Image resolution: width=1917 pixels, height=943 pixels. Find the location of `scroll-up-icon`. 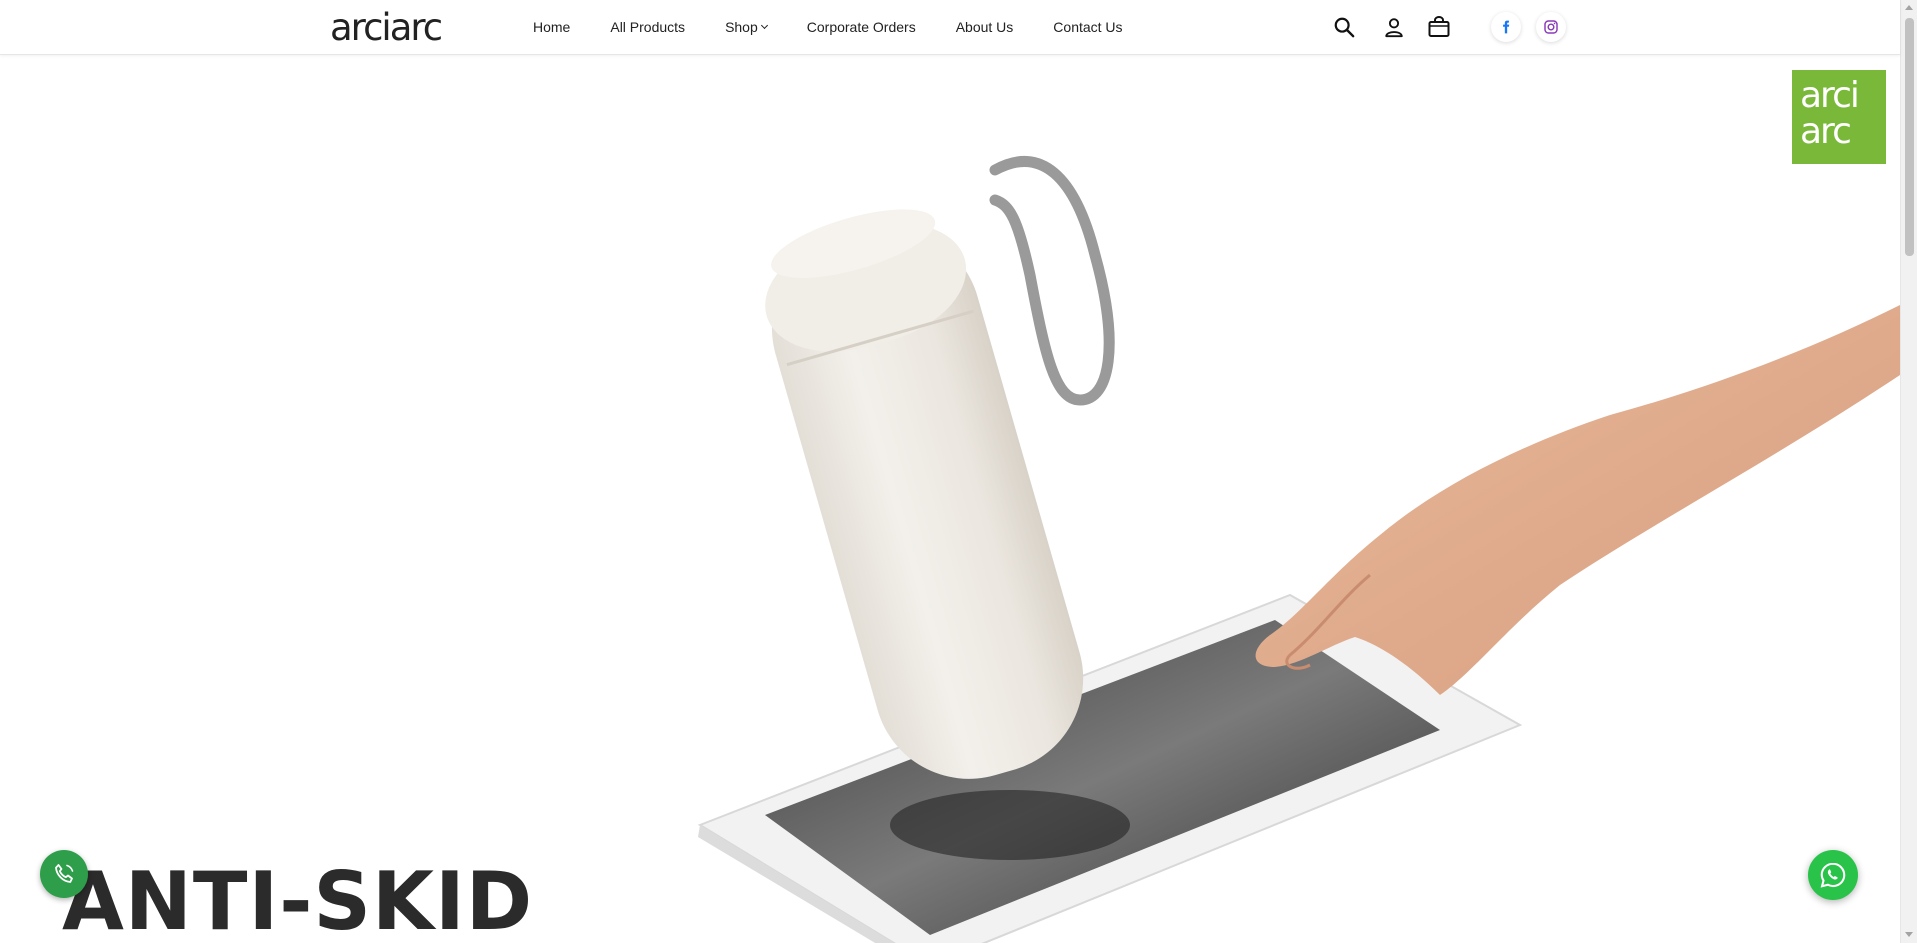

scroll-up-icon is located at coordinates (1909, 7).